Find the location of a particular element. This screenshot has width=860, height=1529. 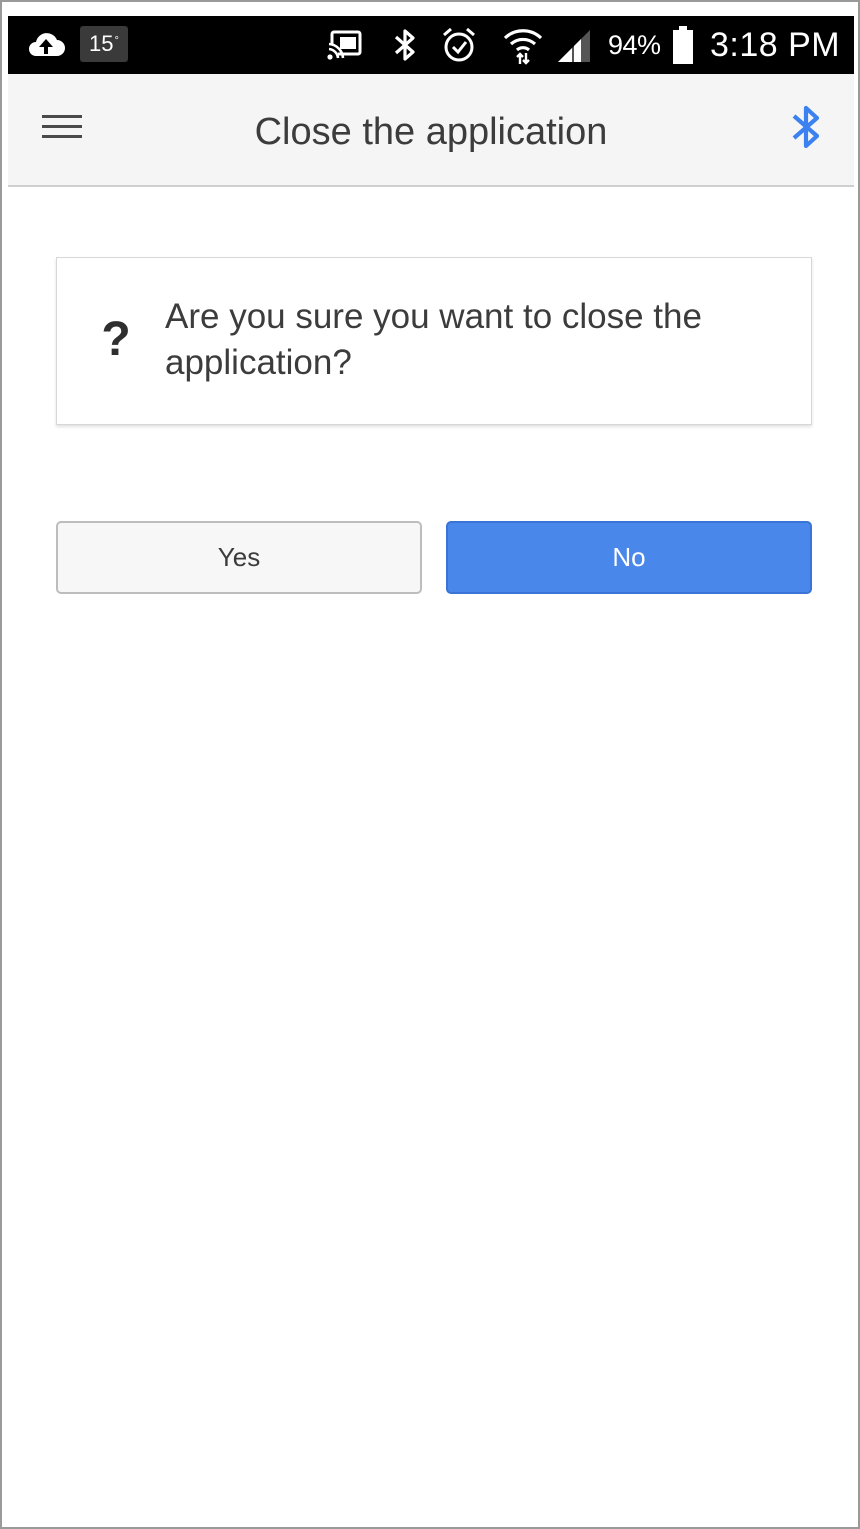

question-mark-icon: ? is located at coordinates (116, 339).